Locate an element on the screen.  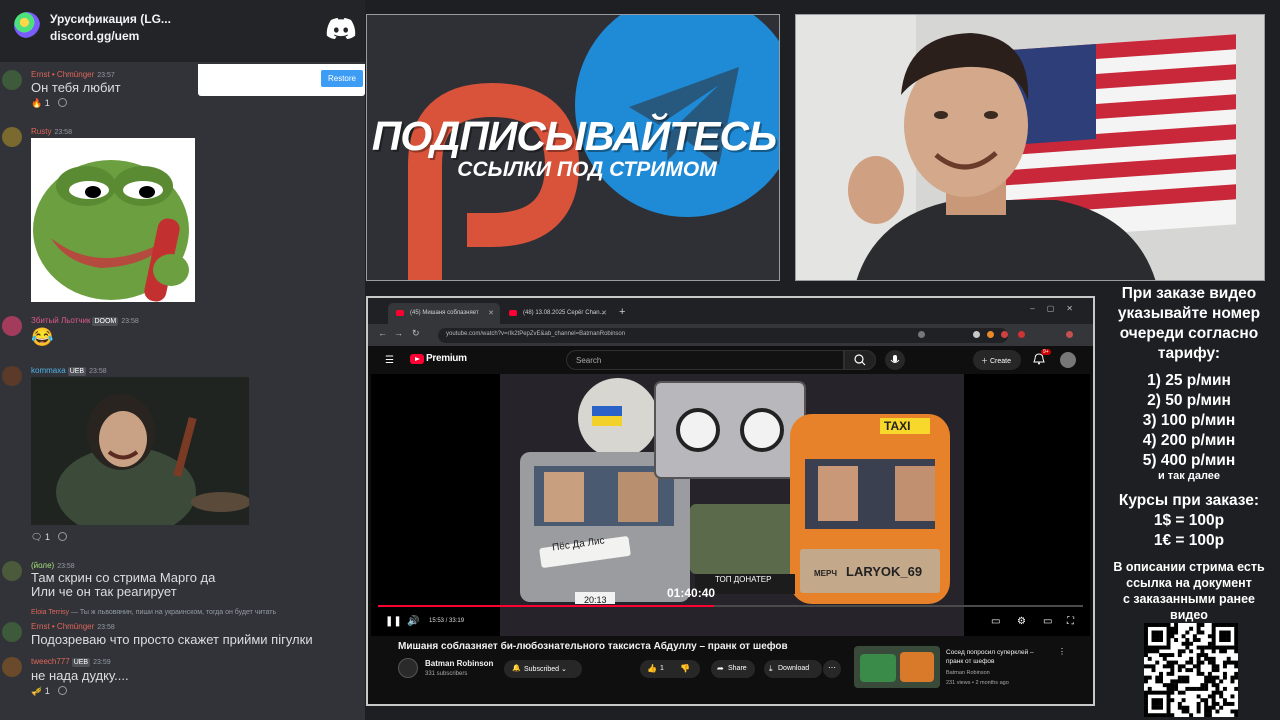
info-note-line: видео is located at coordinates (1189, 615).